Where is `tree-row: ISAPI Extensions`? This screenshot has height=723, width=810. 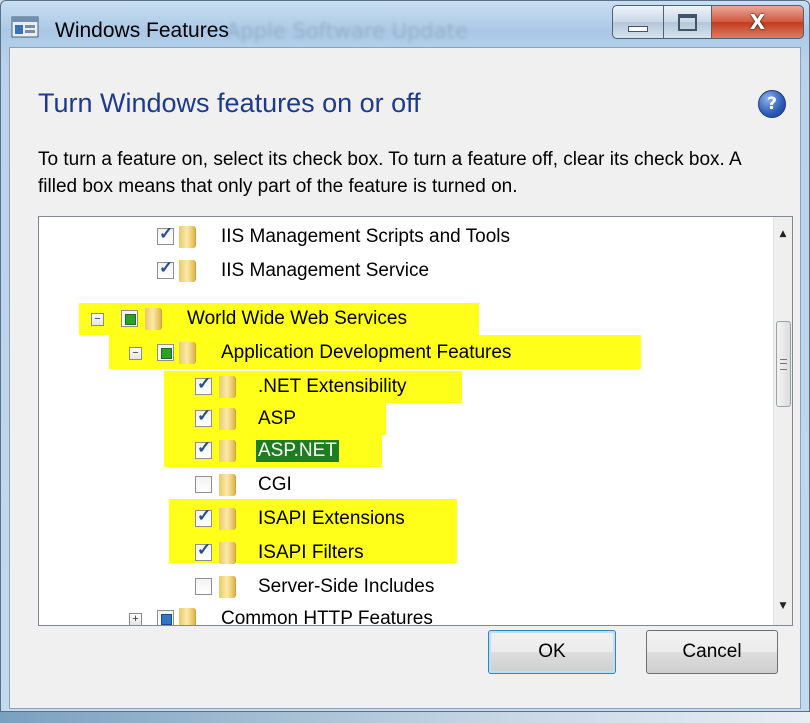
tree-row: ISAPI Extensions is located at coordinates (407, 519).